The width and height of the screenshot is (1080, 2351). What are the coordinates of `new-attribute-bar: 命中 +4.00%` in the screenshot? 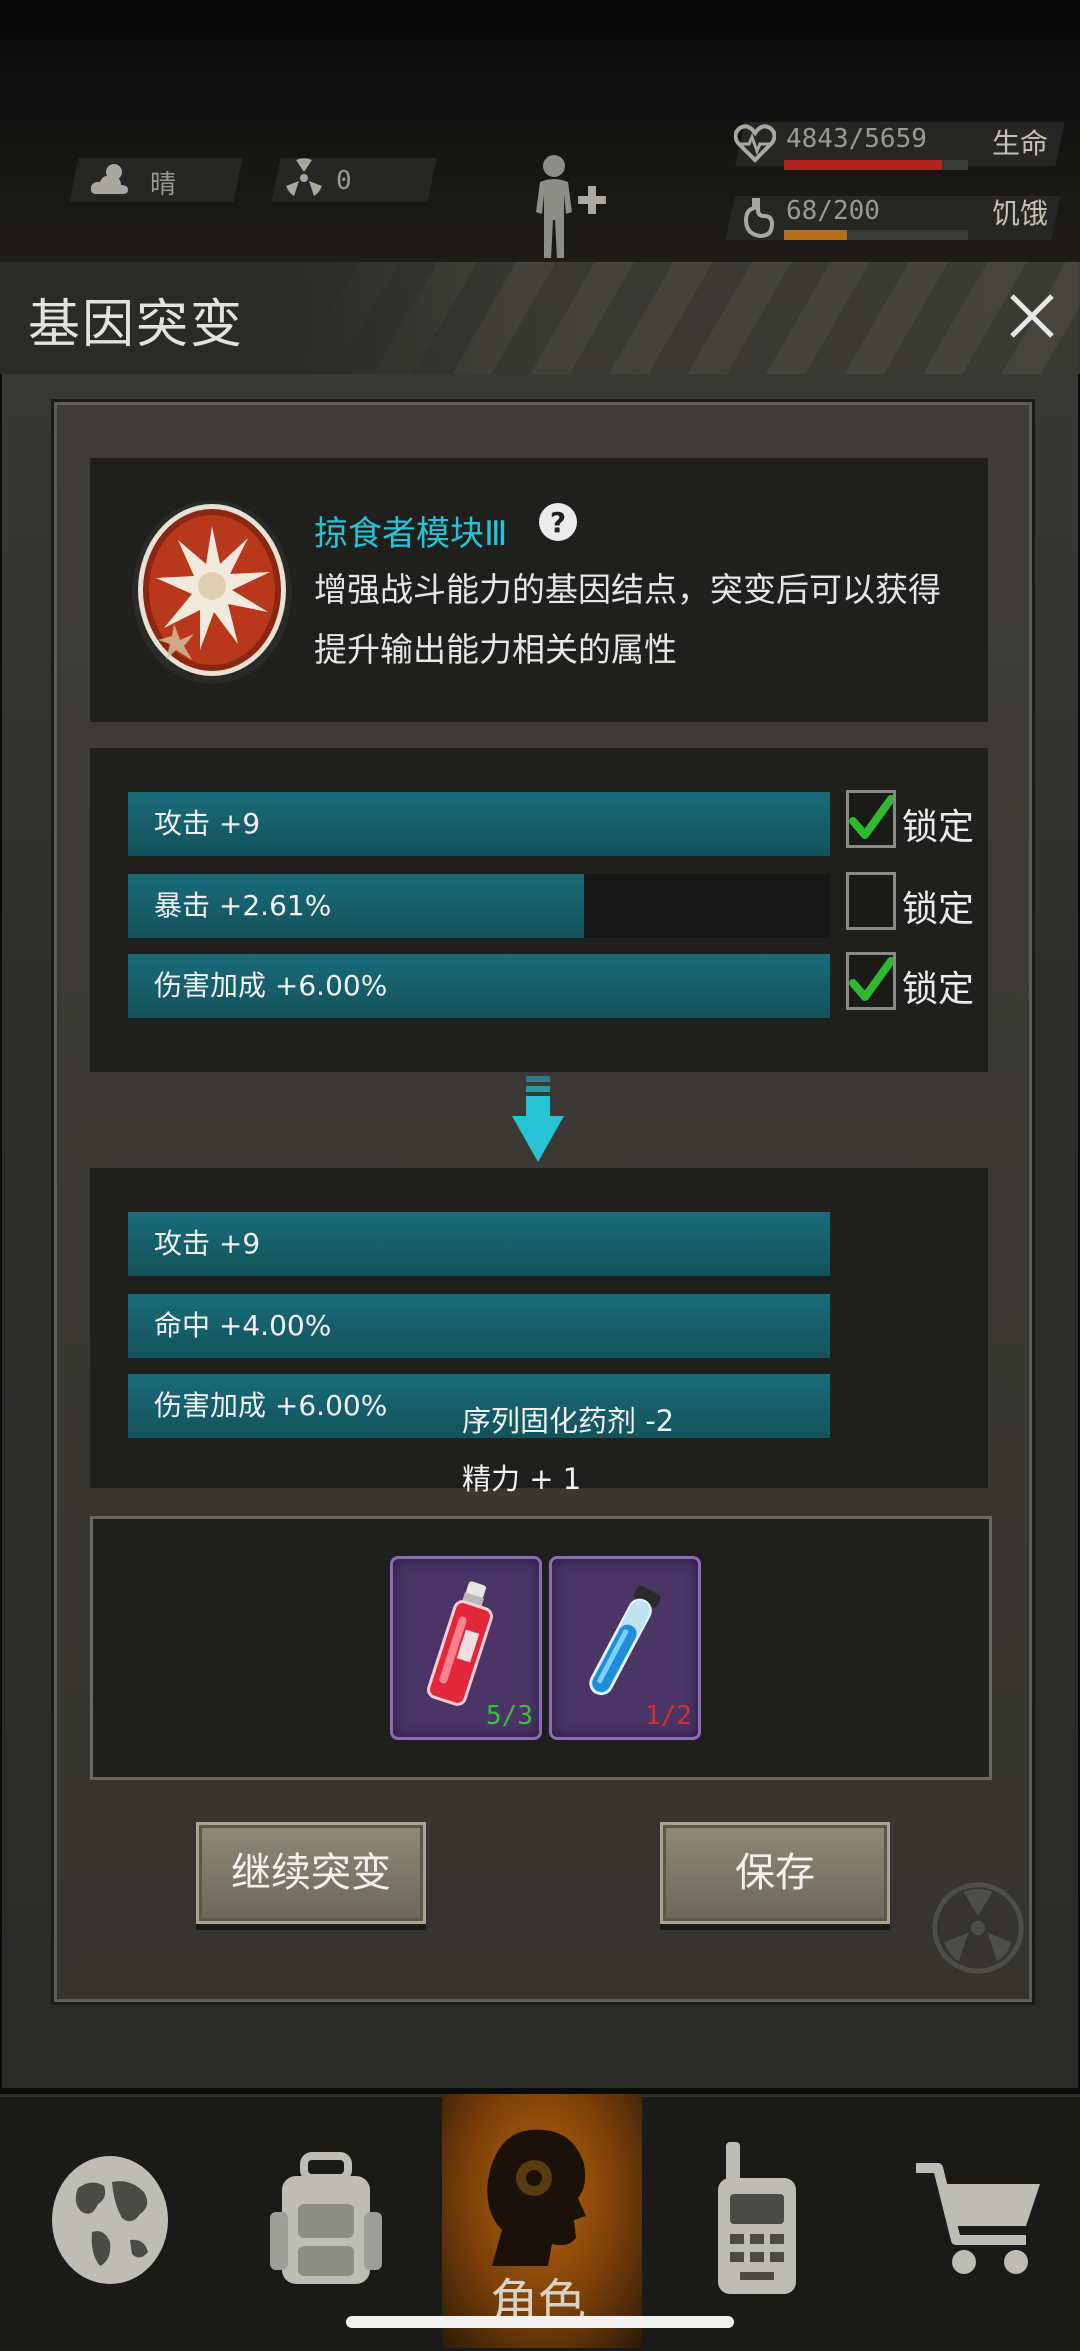 It's located at (479, 1326).